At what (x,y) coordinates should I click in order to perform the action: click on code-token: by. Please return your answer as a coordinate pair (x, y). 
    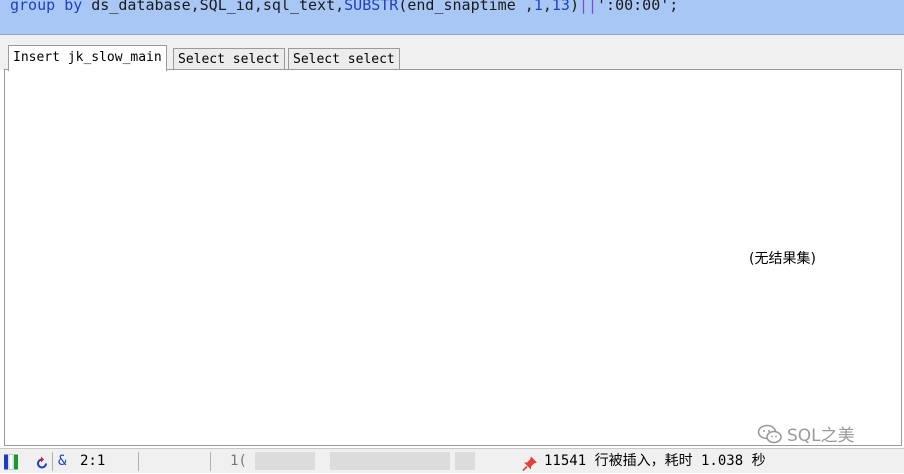
    Looking at the image, I should click on (73, 7).